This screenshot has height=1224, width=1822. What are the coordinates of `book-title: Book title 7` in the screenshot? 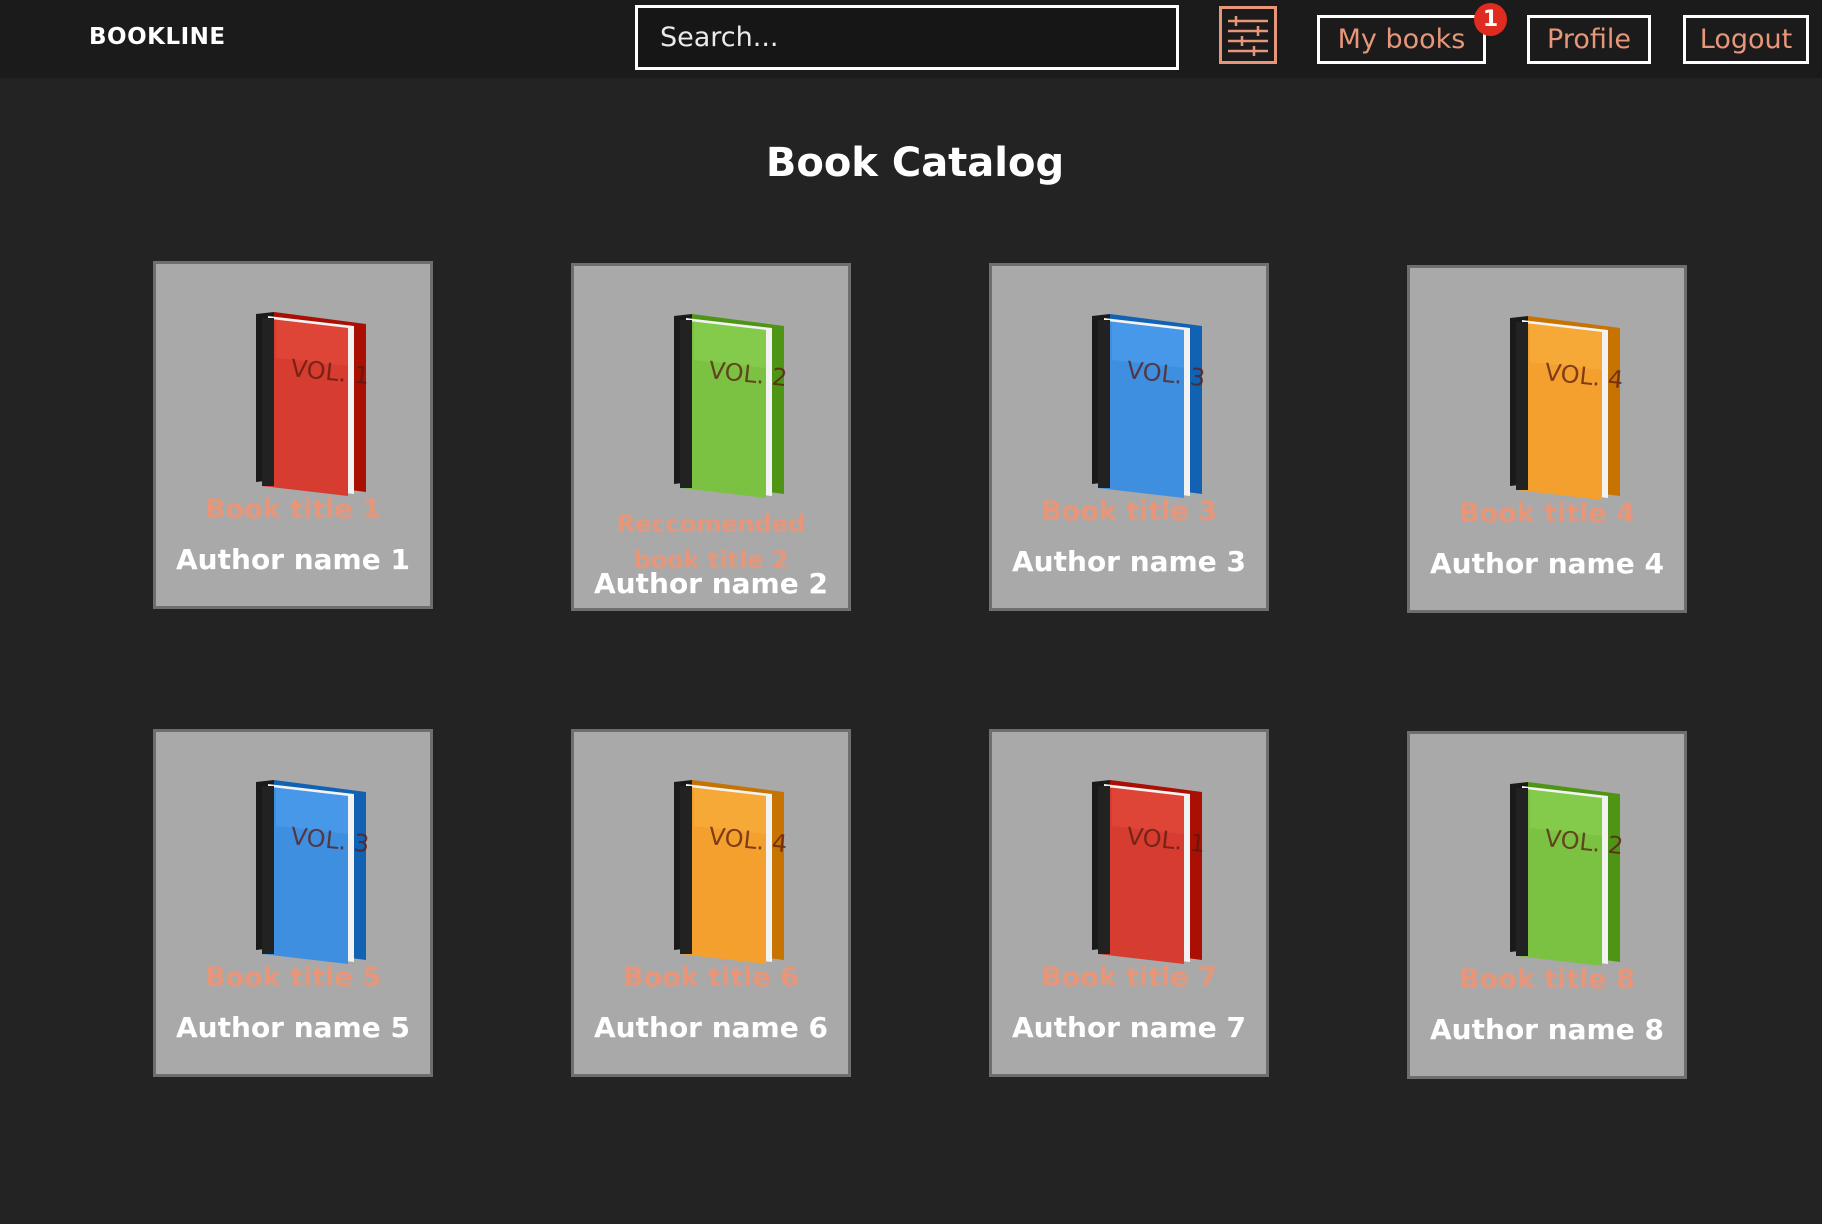 It's located at (1129, 978).